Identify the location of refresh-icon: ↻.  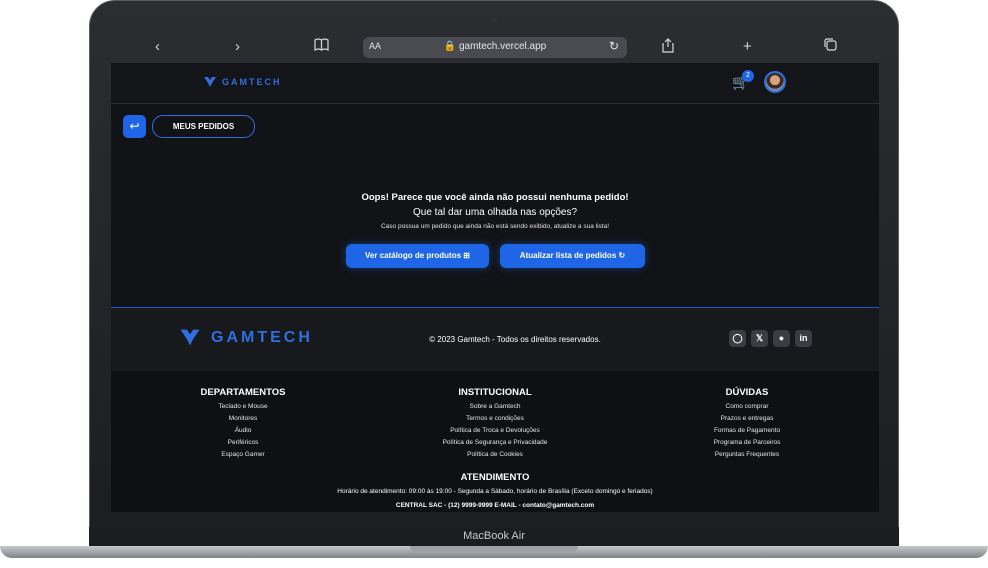
(622, 255).